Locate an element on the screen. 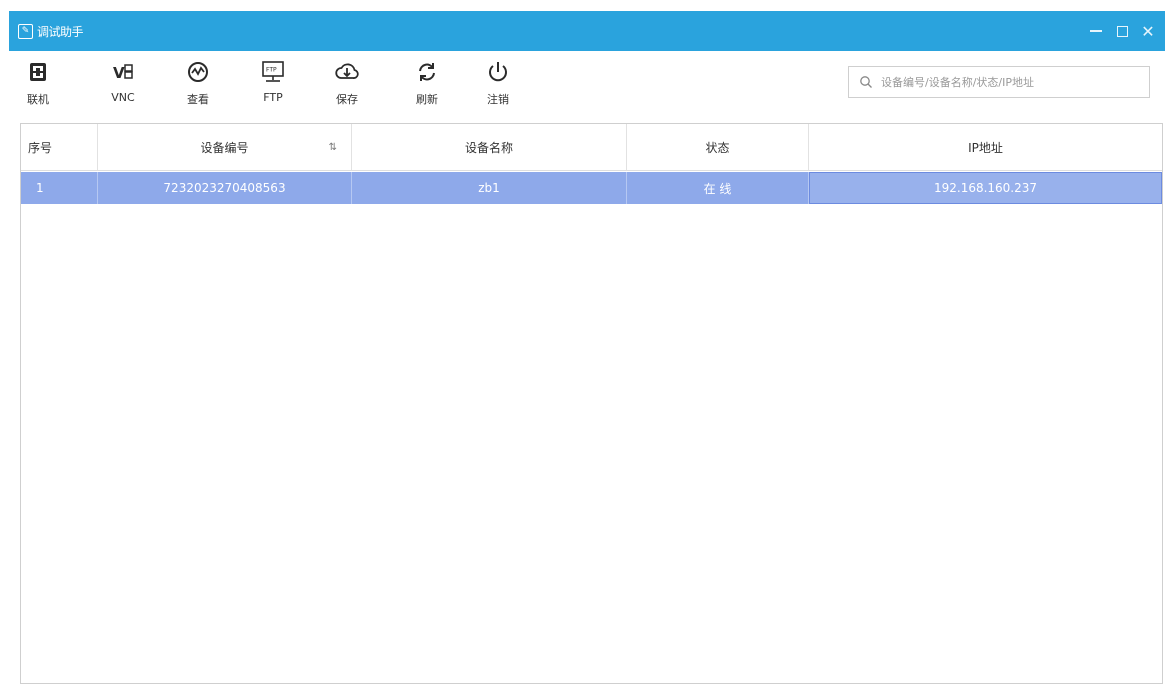 Image resolution: width=1165 pixels, height=689 pixels. minimize-button is located at coordinates (1096, 31).